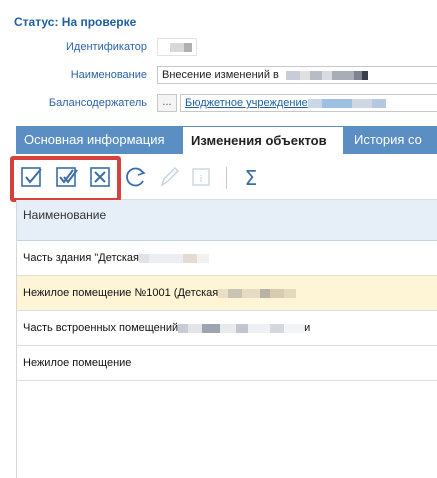  I want to click on tab-main-info: Основная информация, so click(99, 140).